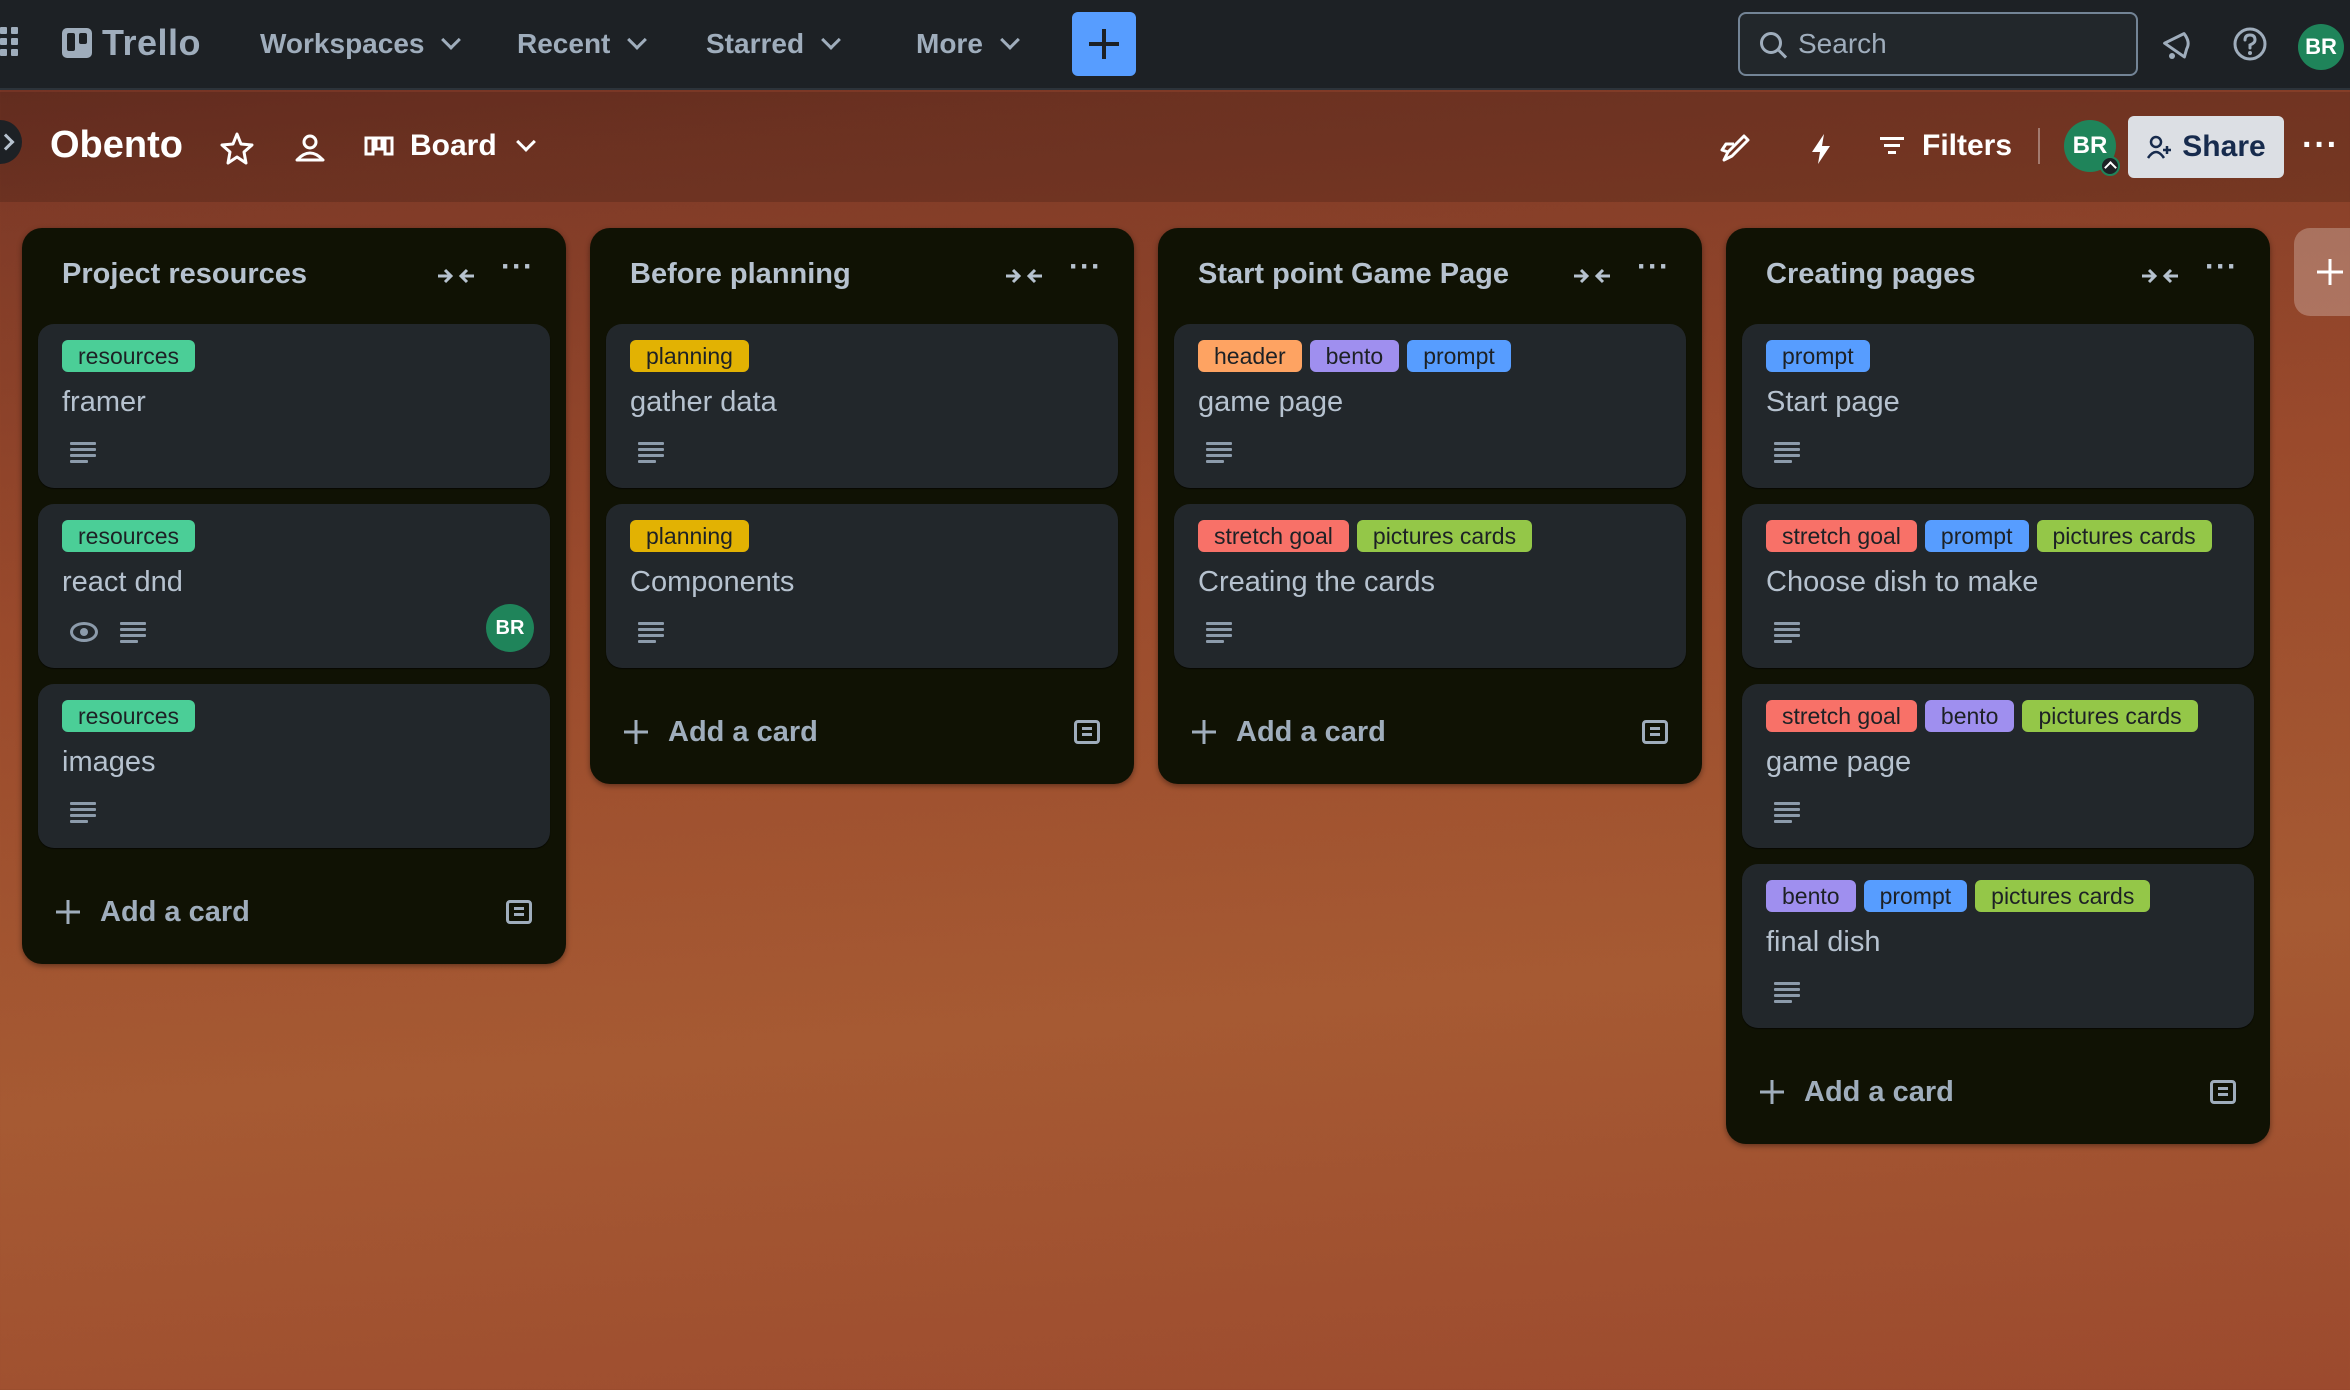  What do you see at coordinates (1998, 406) in the screenshot?
I see `card: prompt Start page` at bounding box center [1998, 406].